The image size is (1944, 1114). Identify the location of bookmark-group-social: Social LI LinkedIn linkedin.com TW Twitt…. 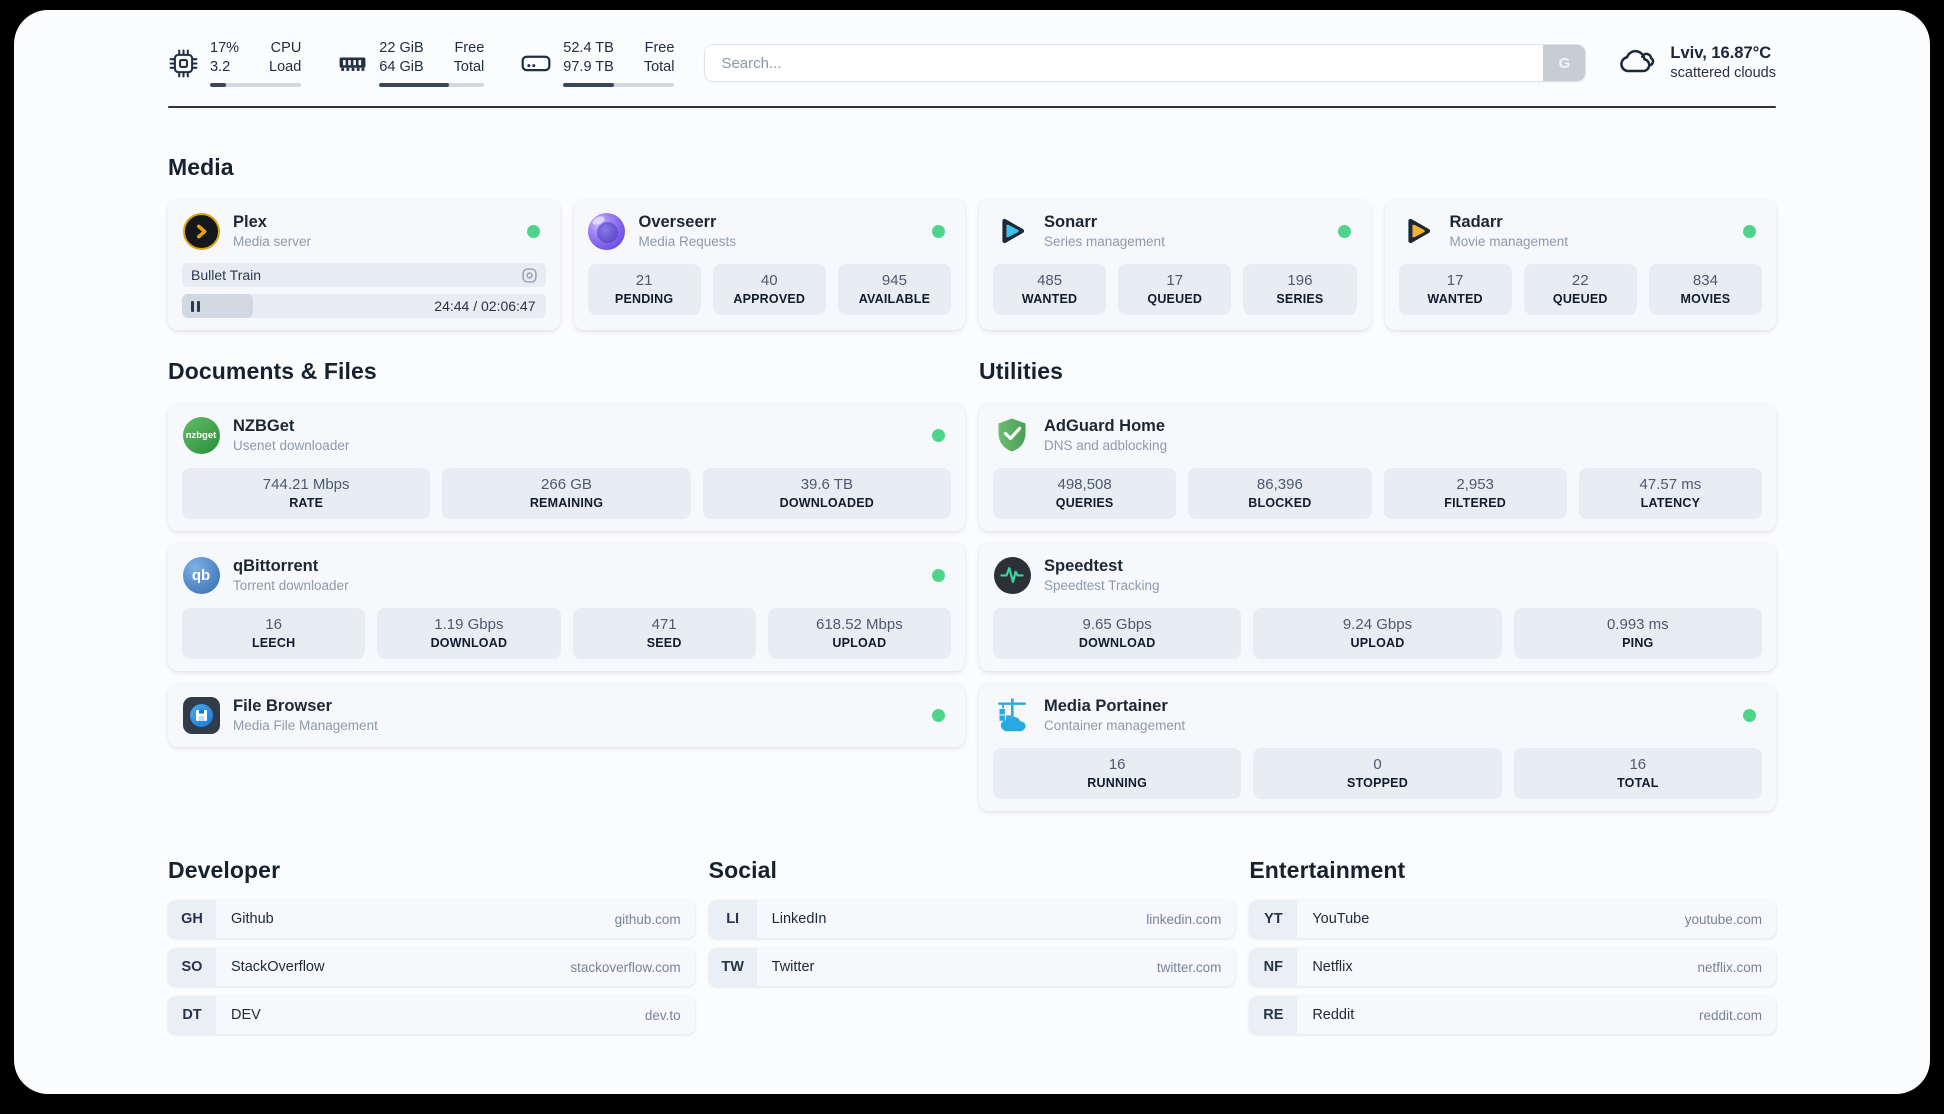
(972, 921).